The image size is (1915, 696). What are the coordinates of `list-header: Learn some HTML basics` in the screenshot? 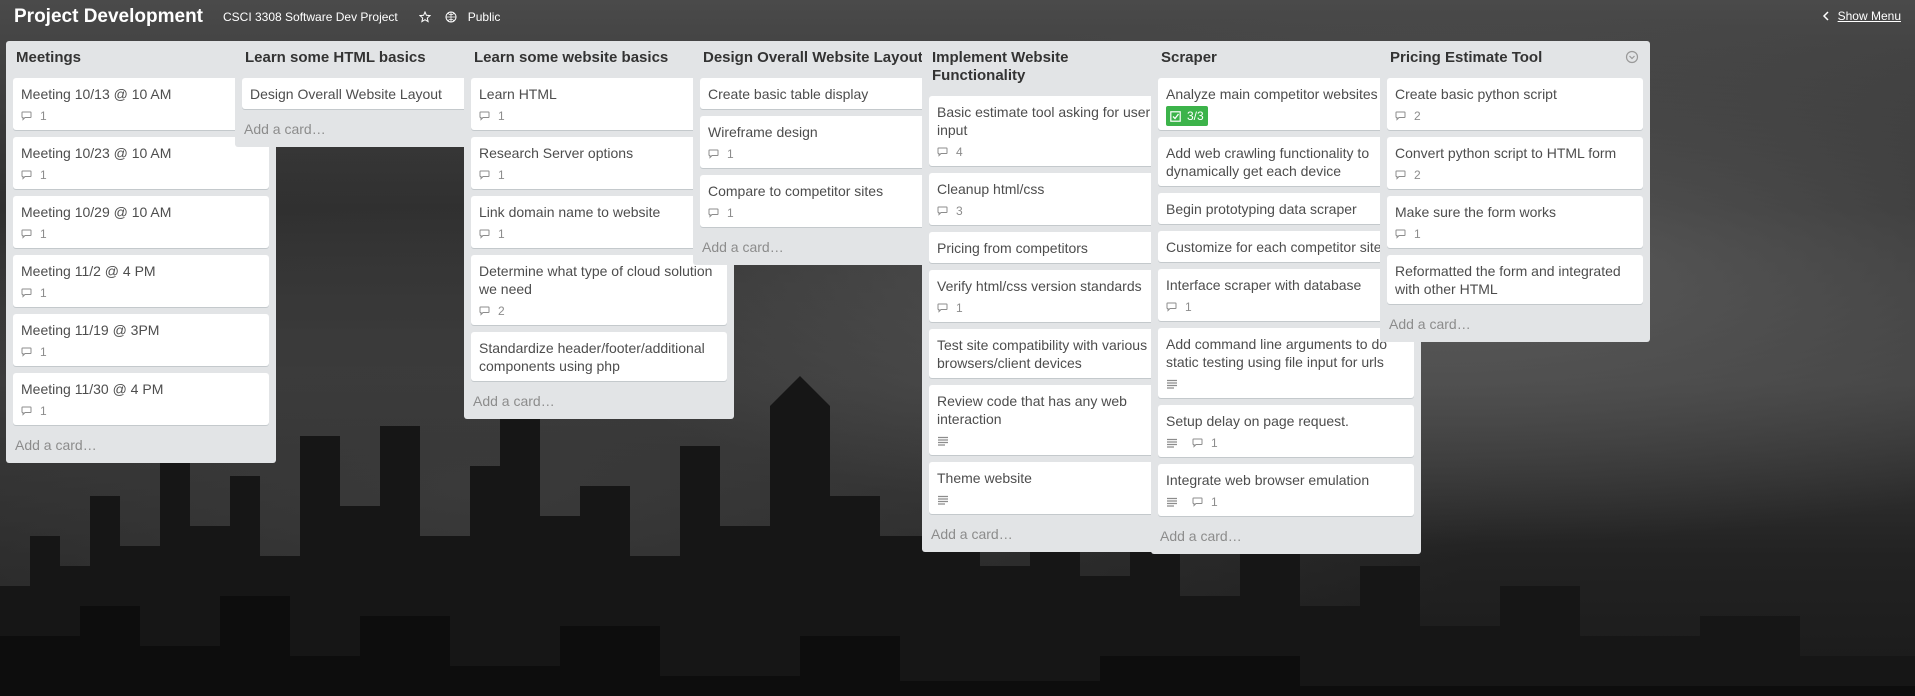 It's located at (370, 56).